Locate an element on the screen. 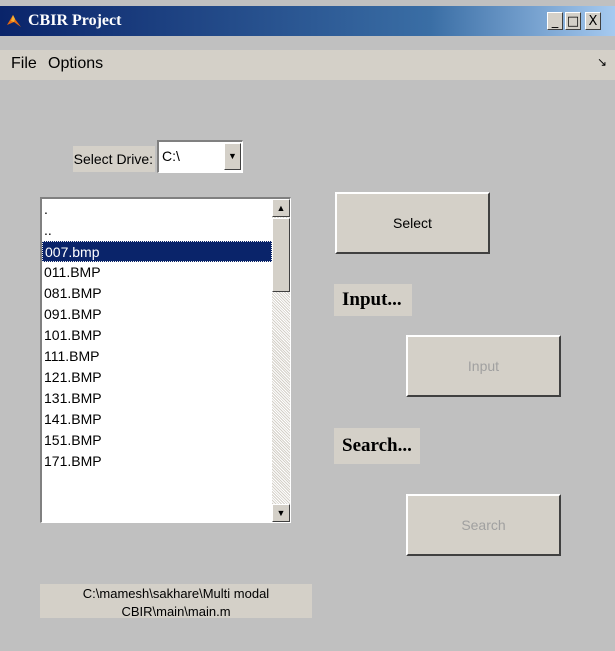 This screenshot has width=615, height=651. matlab-logo-icon is located at coordinates (14, 21).